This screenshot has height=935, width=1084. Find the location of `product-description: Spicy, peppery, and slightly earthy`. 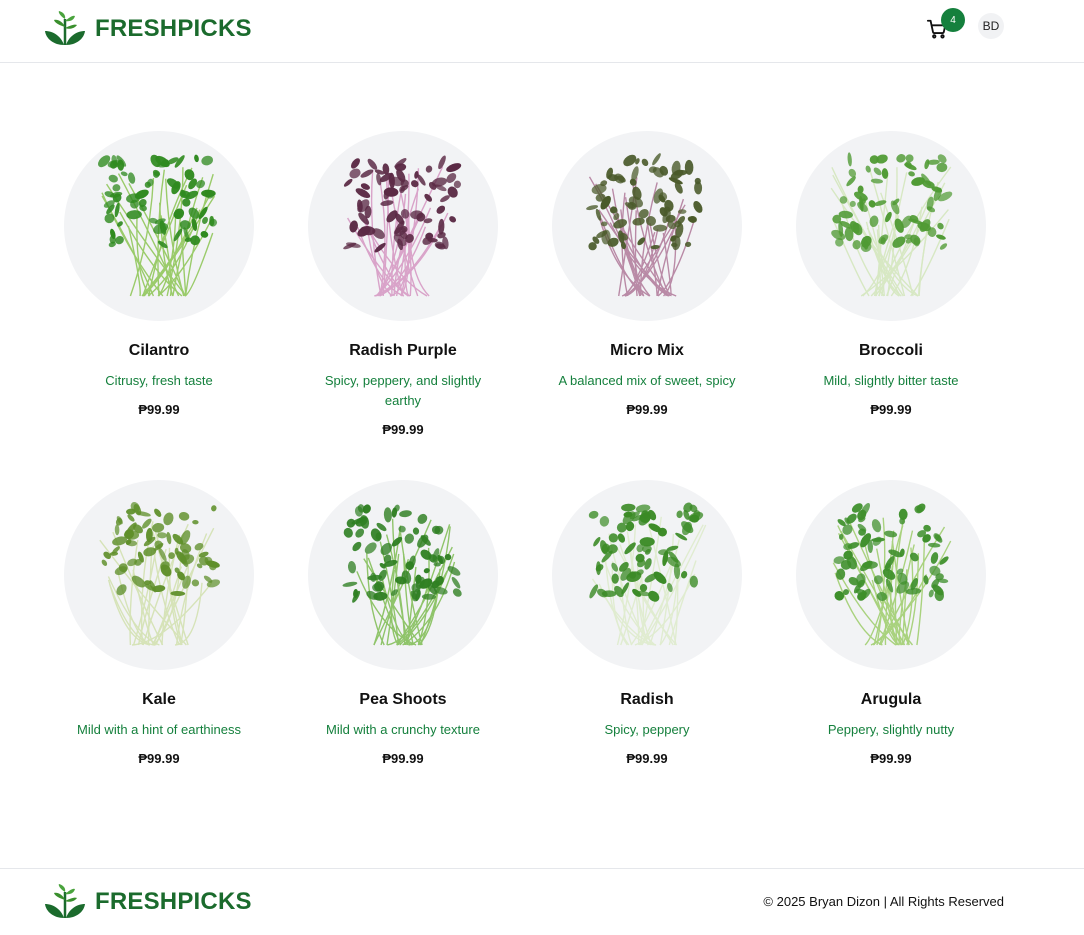

product-description: Spicy, peppery, and slightly earthy is located at coordinates (403, 390).